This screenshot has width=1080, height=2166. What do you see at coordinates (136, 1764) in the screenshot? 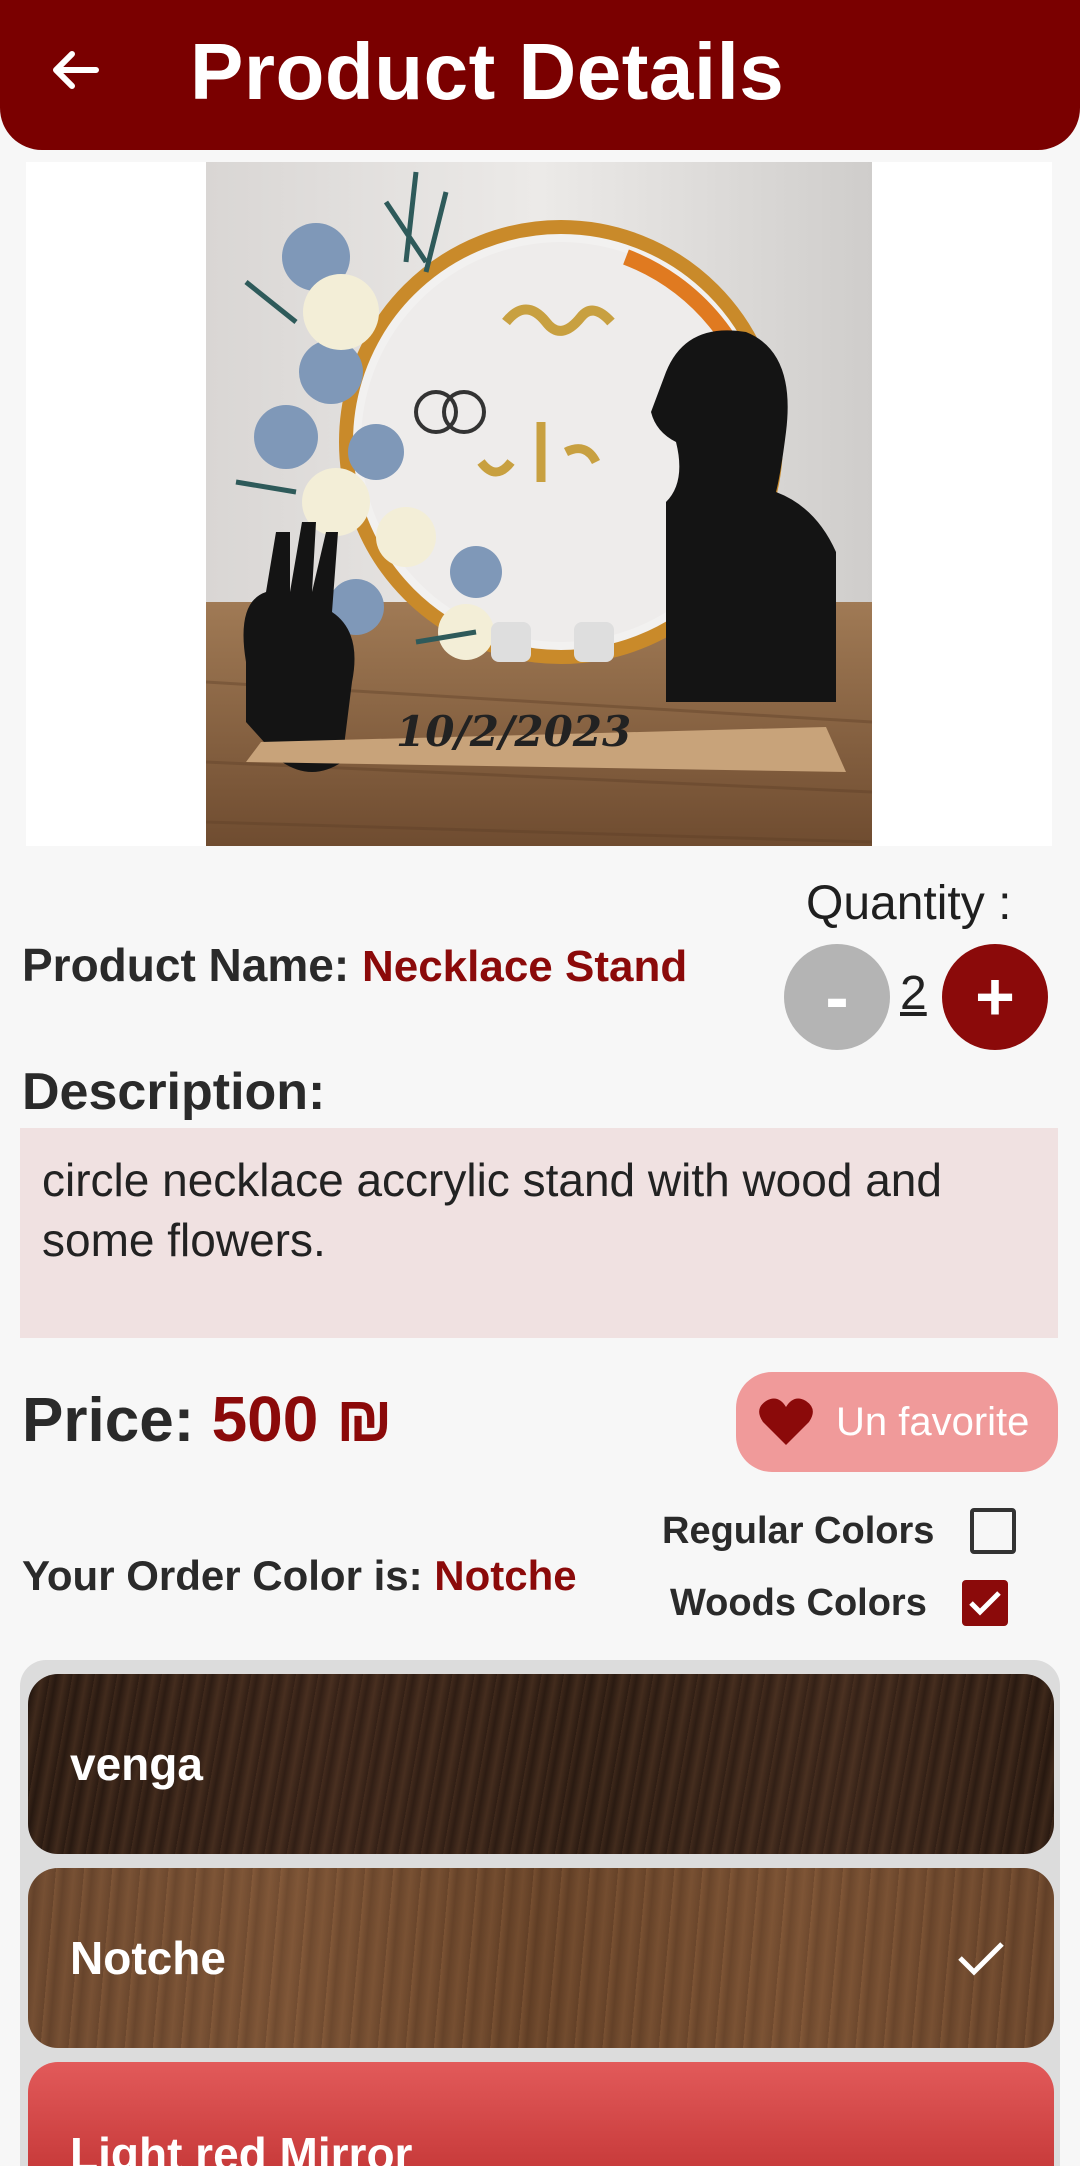
I see `swatch-label: venga` at bounding box center [136, 1764].